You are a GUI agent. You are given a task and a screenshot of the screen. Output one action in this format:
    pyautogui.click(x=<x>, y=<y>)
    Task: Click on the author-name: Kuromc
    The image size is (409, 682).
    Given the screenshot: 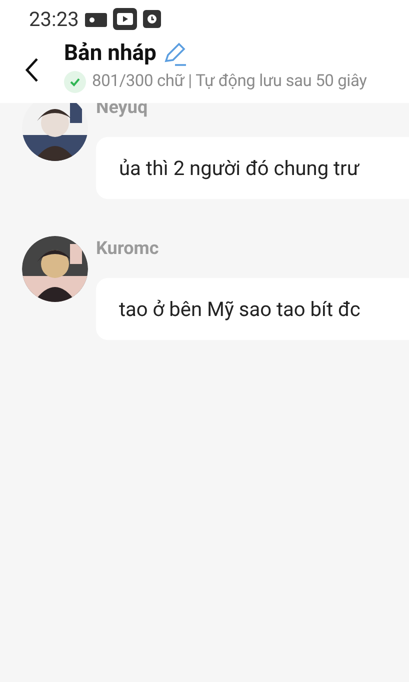 What is the action you would take?
    pyautogui.click(x=128, y=249)
    